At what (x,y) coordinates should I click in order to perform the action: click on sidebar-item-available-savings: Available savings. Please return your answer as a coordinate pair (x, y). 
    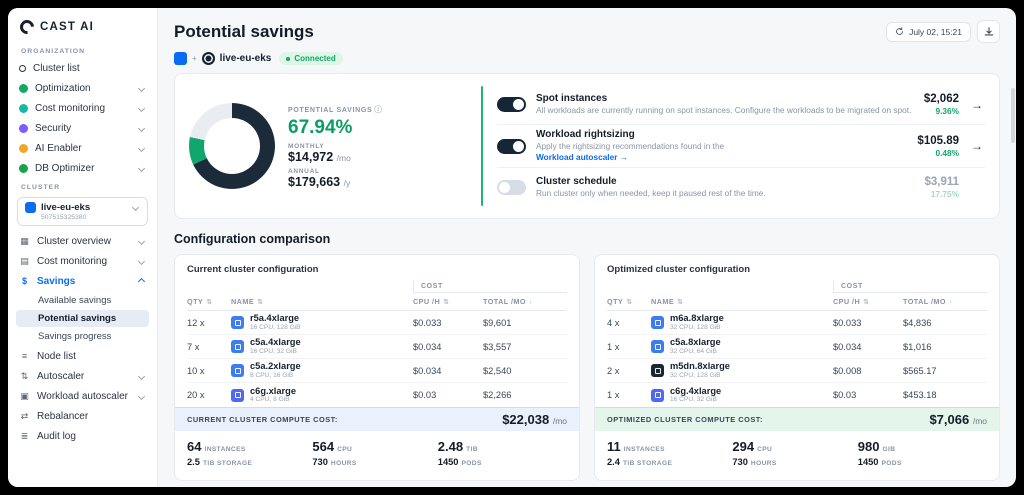
    Looking at the image, I should click on (82, 300).